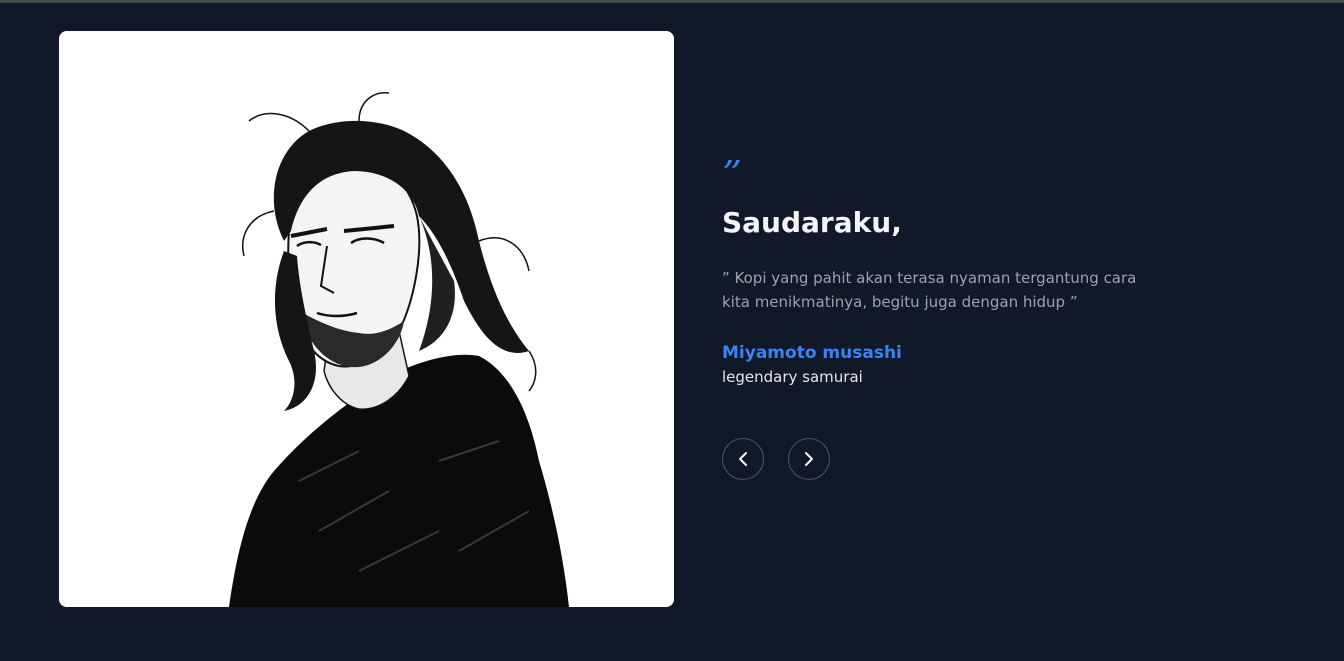 This screenshot has width=1344, height=661. What do you see at coordinates (732, 173) in the screenshot?
I see `quote-icon: ”` at bounding box center [732, 173].